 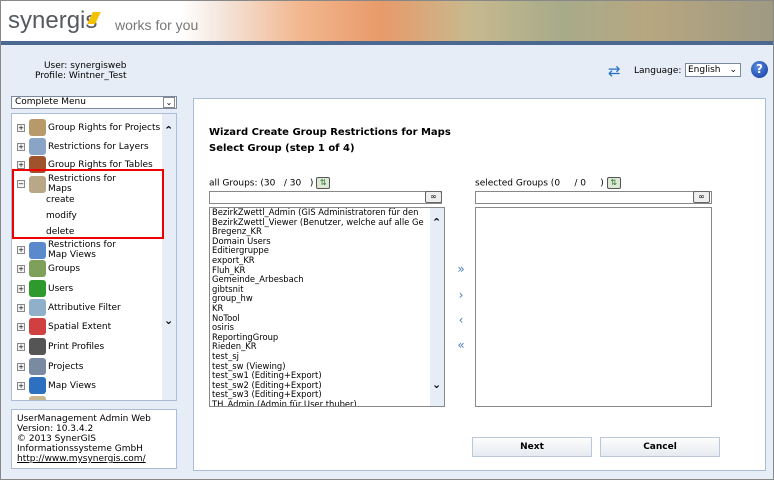 What do you see at coordinates (88, 204) in the screenshot?
I see `highlight-box` at bounding box center [88, 204].